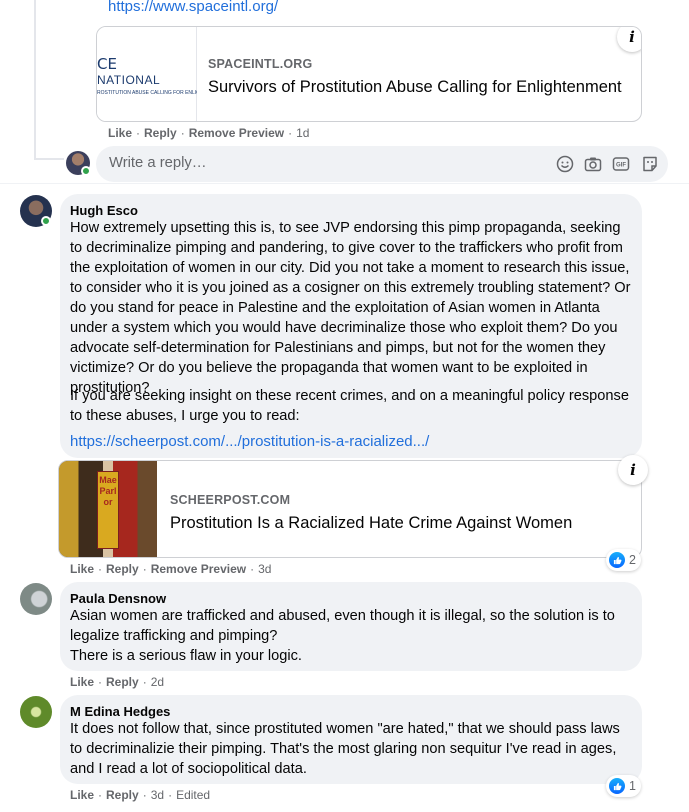 Image resolution: width=689 pixels, height=812 pixels. I want to click on comment-actions: Like · Reply · Remove Preview · 3d, so click(171, 569).